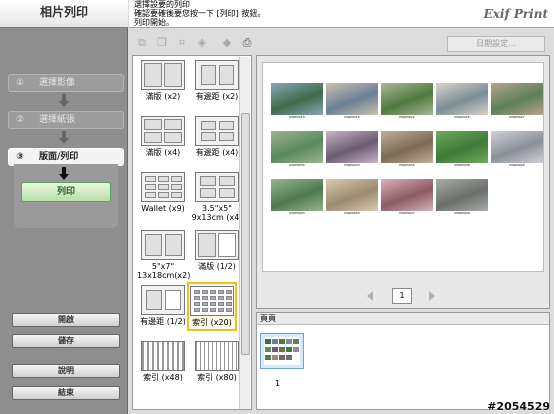 This screenshot has height=414, width=554. Describe the element at coordinates (57, 120) in the screenshot. I see `step-label: 選擇紙張` at that location.